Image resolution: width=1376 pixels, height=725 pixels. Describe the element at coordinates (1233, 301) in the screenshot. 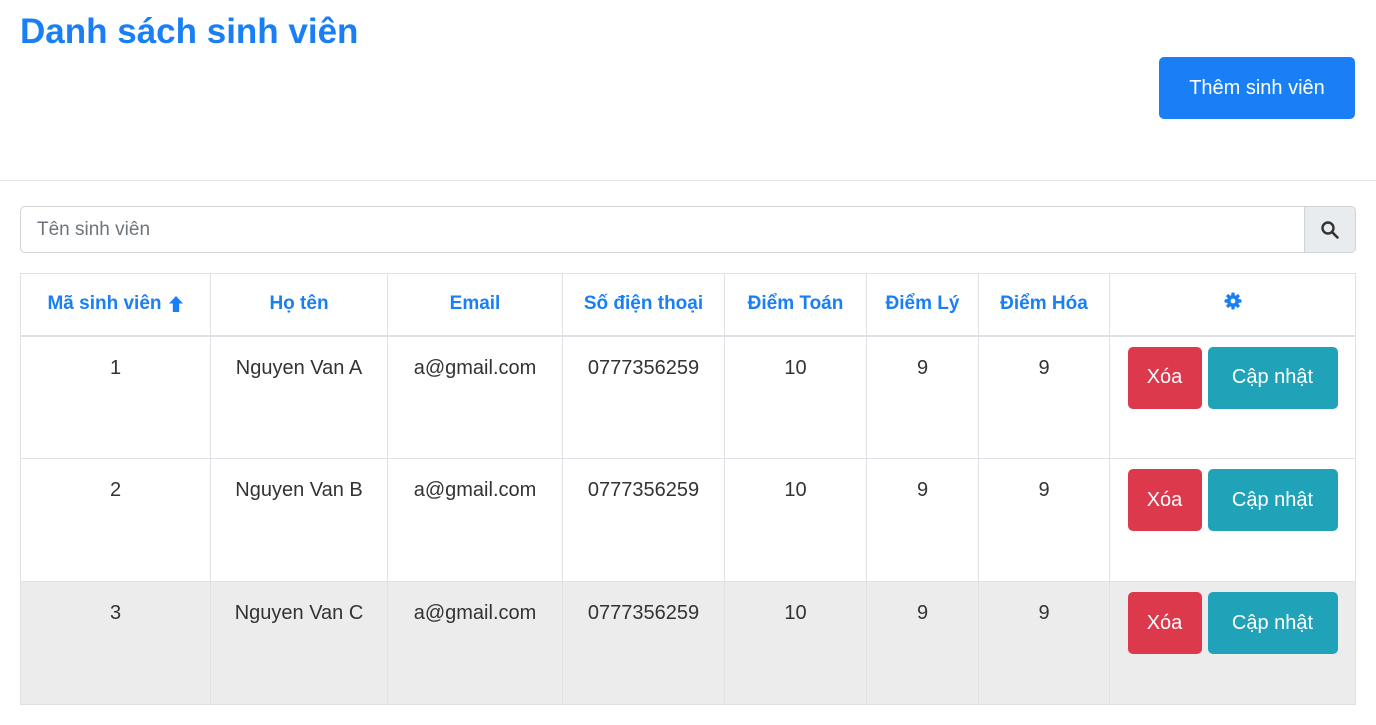

I see `gear-icon` at that location.